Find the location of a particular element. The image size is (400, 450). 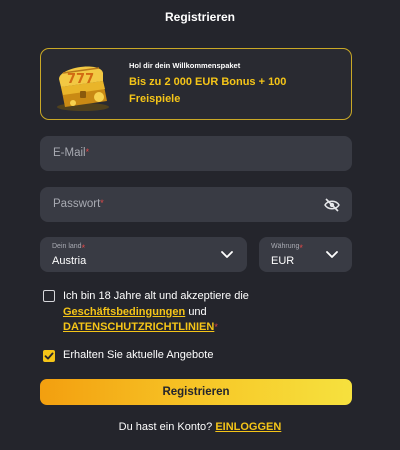

password-field: Passwort* is located at coordinates (196, 204).